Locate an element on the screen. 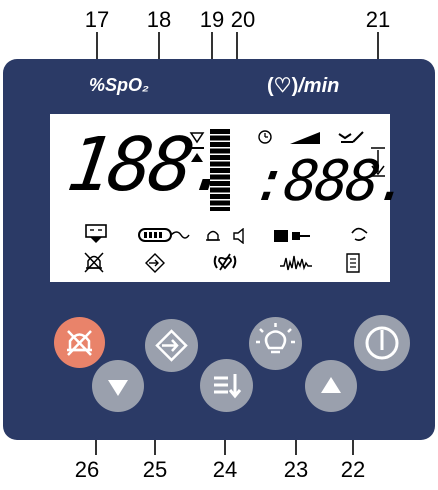 Image resolution: width=438 pixels, height=490 pixels. callout-21: 21 is located at coordinates (378, 19).